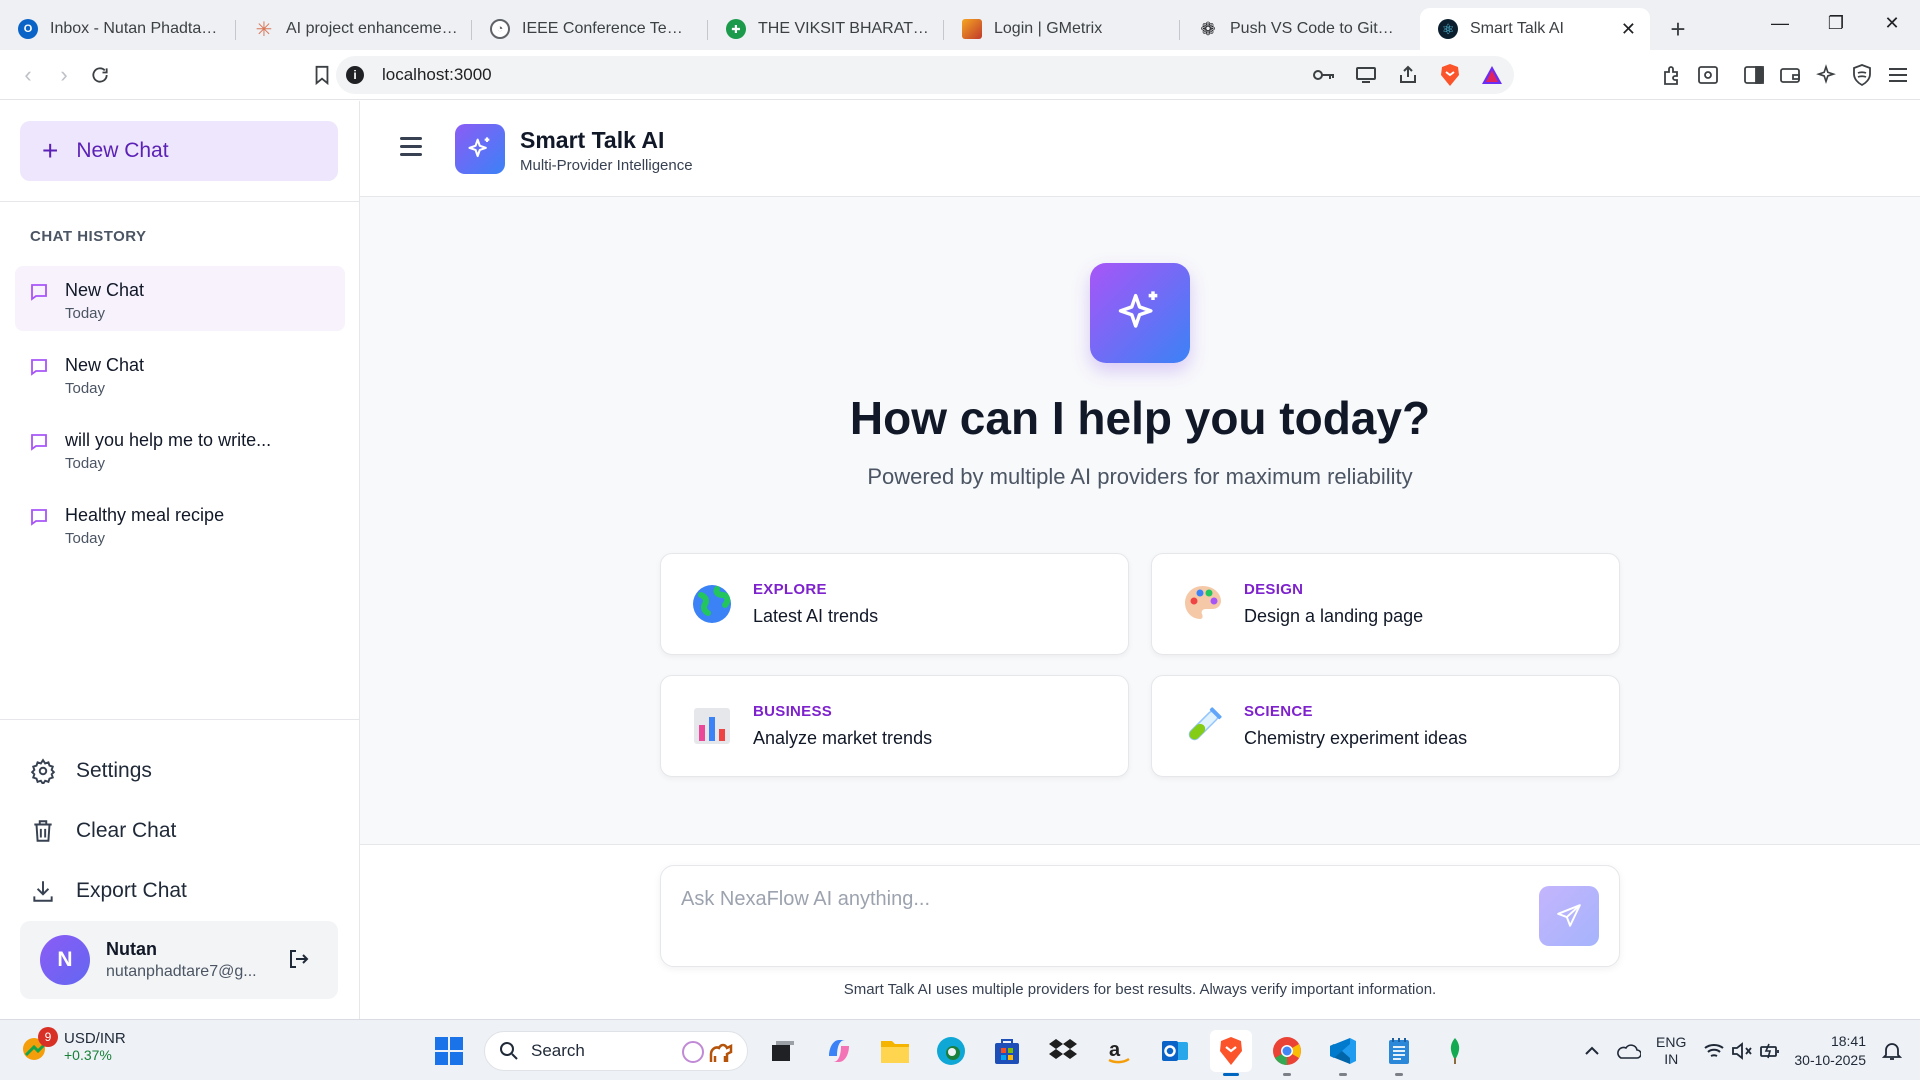 The image size is (1920, 1080). What do you see at coordinates (105, 365) in the screenshot?
I see `chat-title: New Chat` at bounding box center [105, 365].